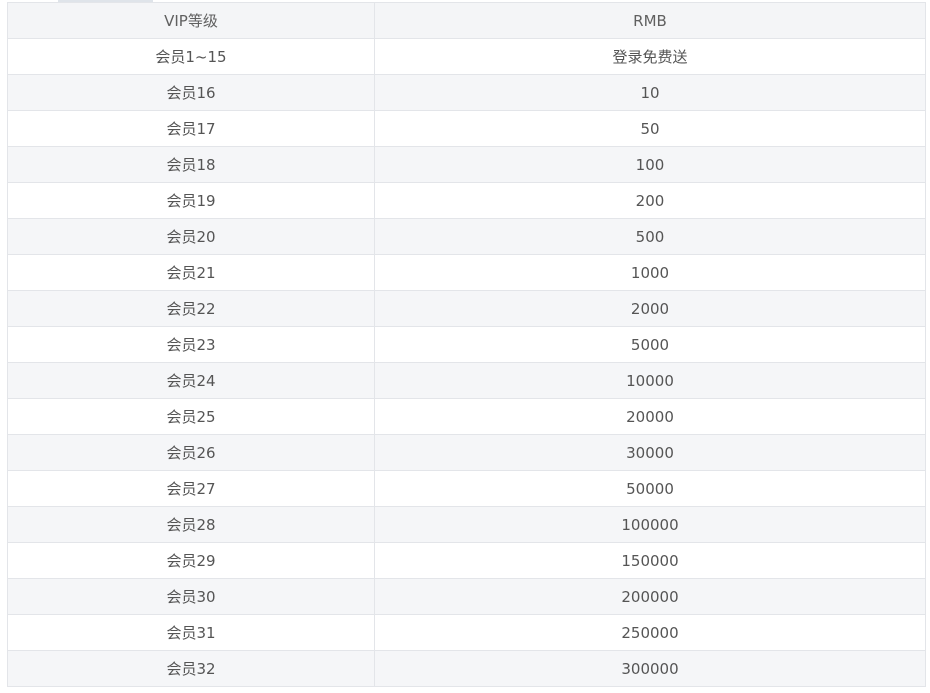 The height and width of the screenshot is (693, 930). I want to click on vip-level-cell: 会员32, so click(191, 668).